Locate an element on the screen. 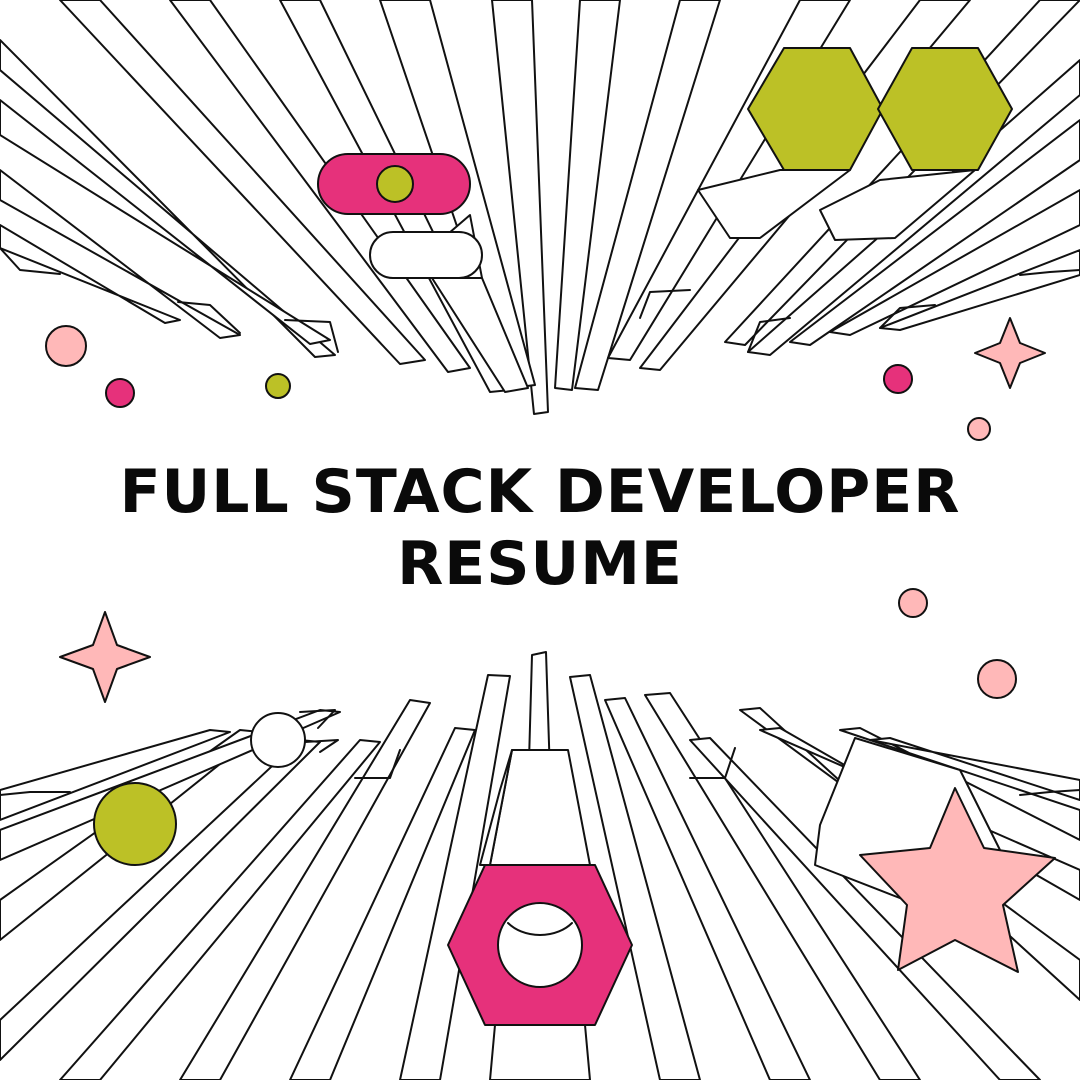  white-ball is located at coordinates (278, 740).